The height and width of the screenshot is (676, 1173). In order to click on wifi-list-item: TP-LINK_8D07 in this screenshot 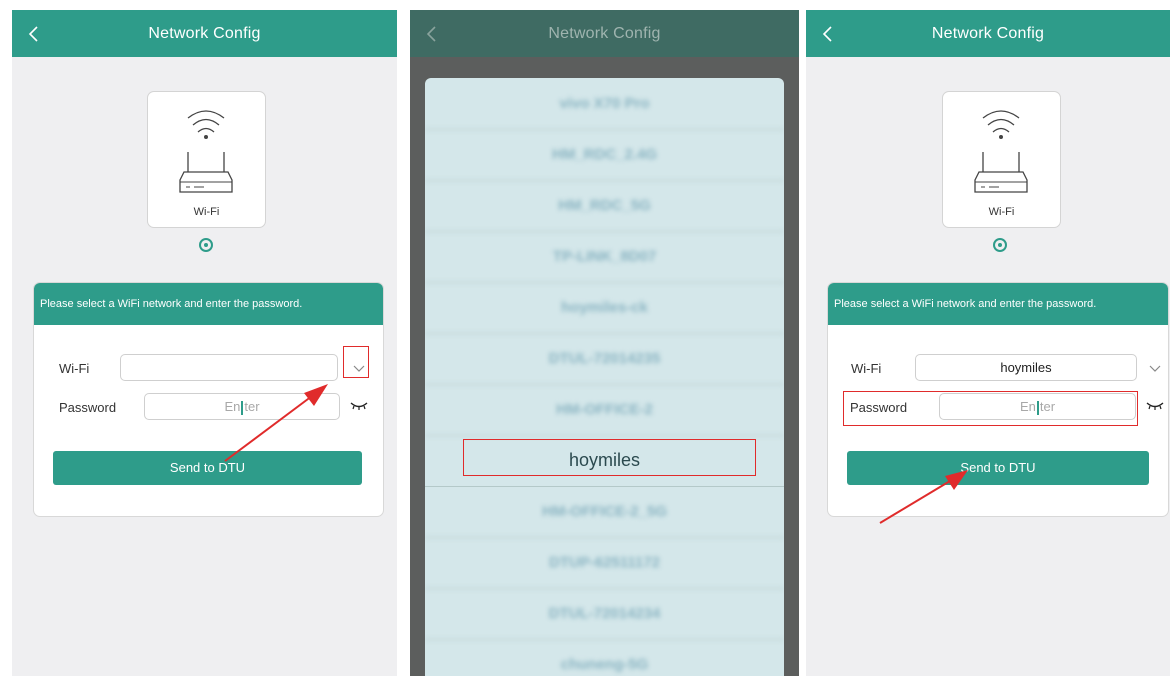, I will do `click(604, 257)`.